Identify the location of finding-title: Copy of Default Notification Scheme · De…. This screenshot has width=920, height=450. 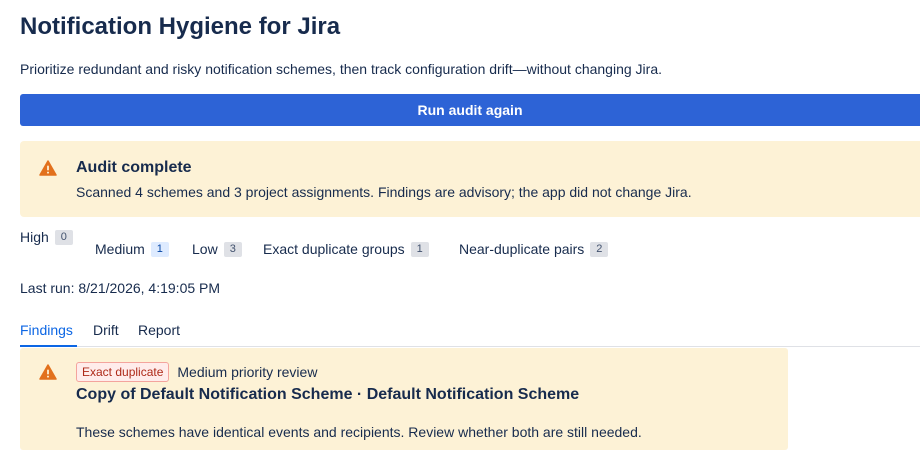
(328, 394).